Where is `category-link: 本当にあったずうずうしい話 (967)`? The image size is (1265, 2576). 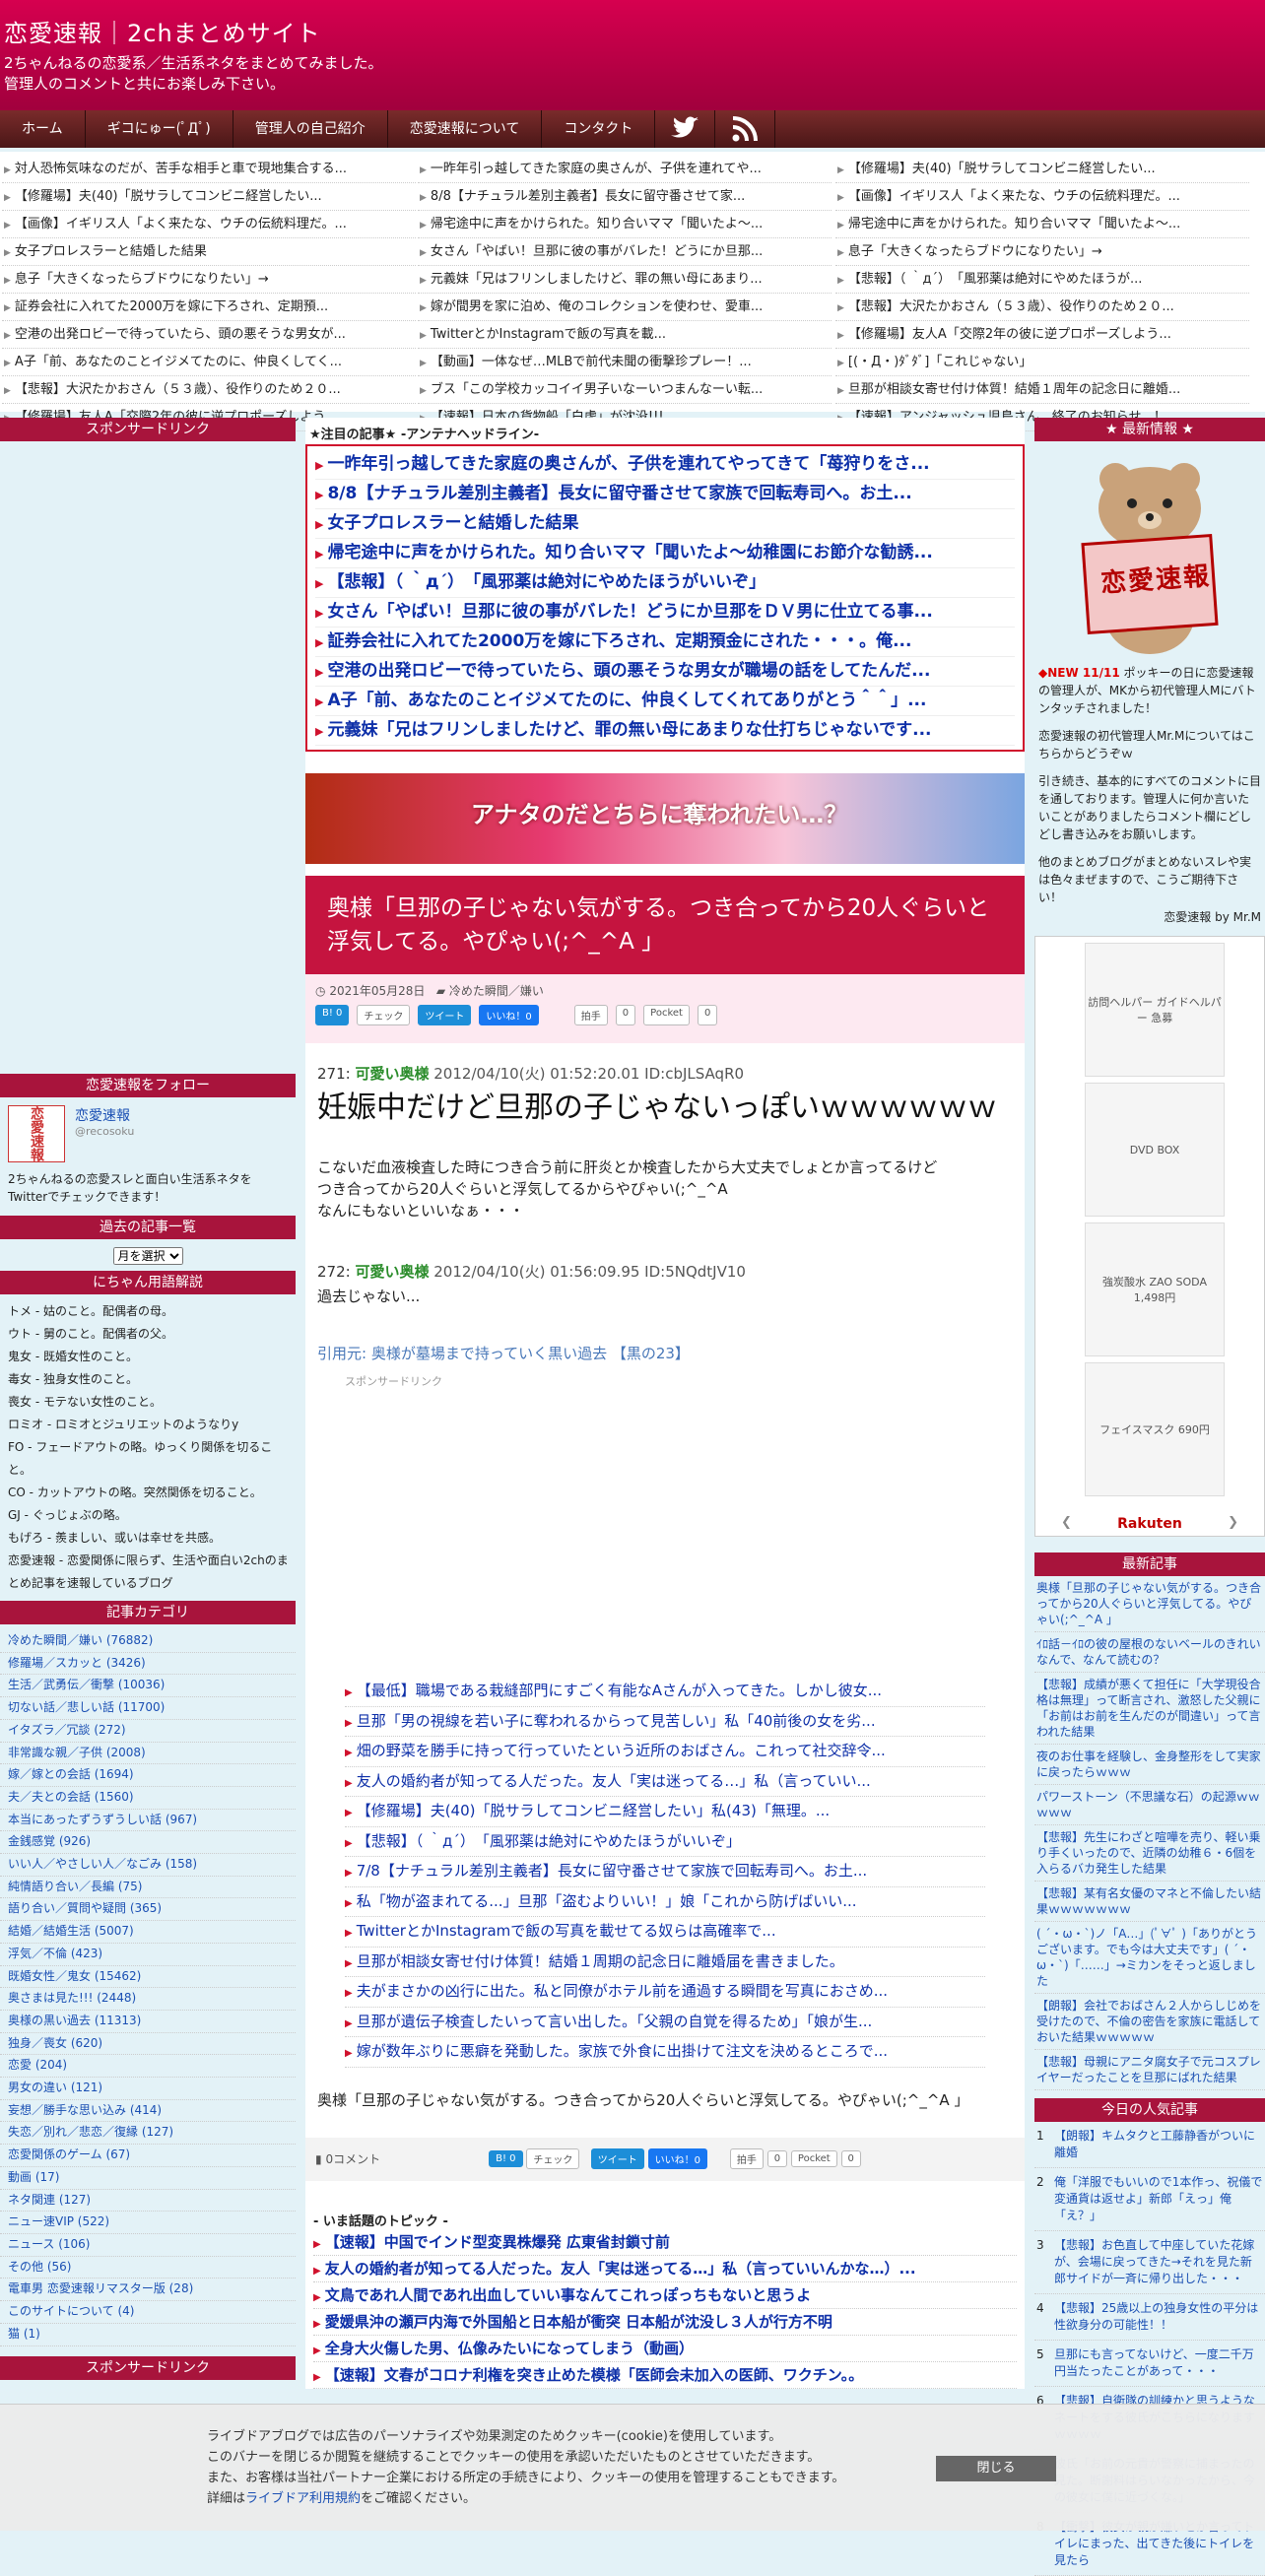
category-link: 本当にあったずうずうしい話 (967) is located at coordinates (148, 1821).